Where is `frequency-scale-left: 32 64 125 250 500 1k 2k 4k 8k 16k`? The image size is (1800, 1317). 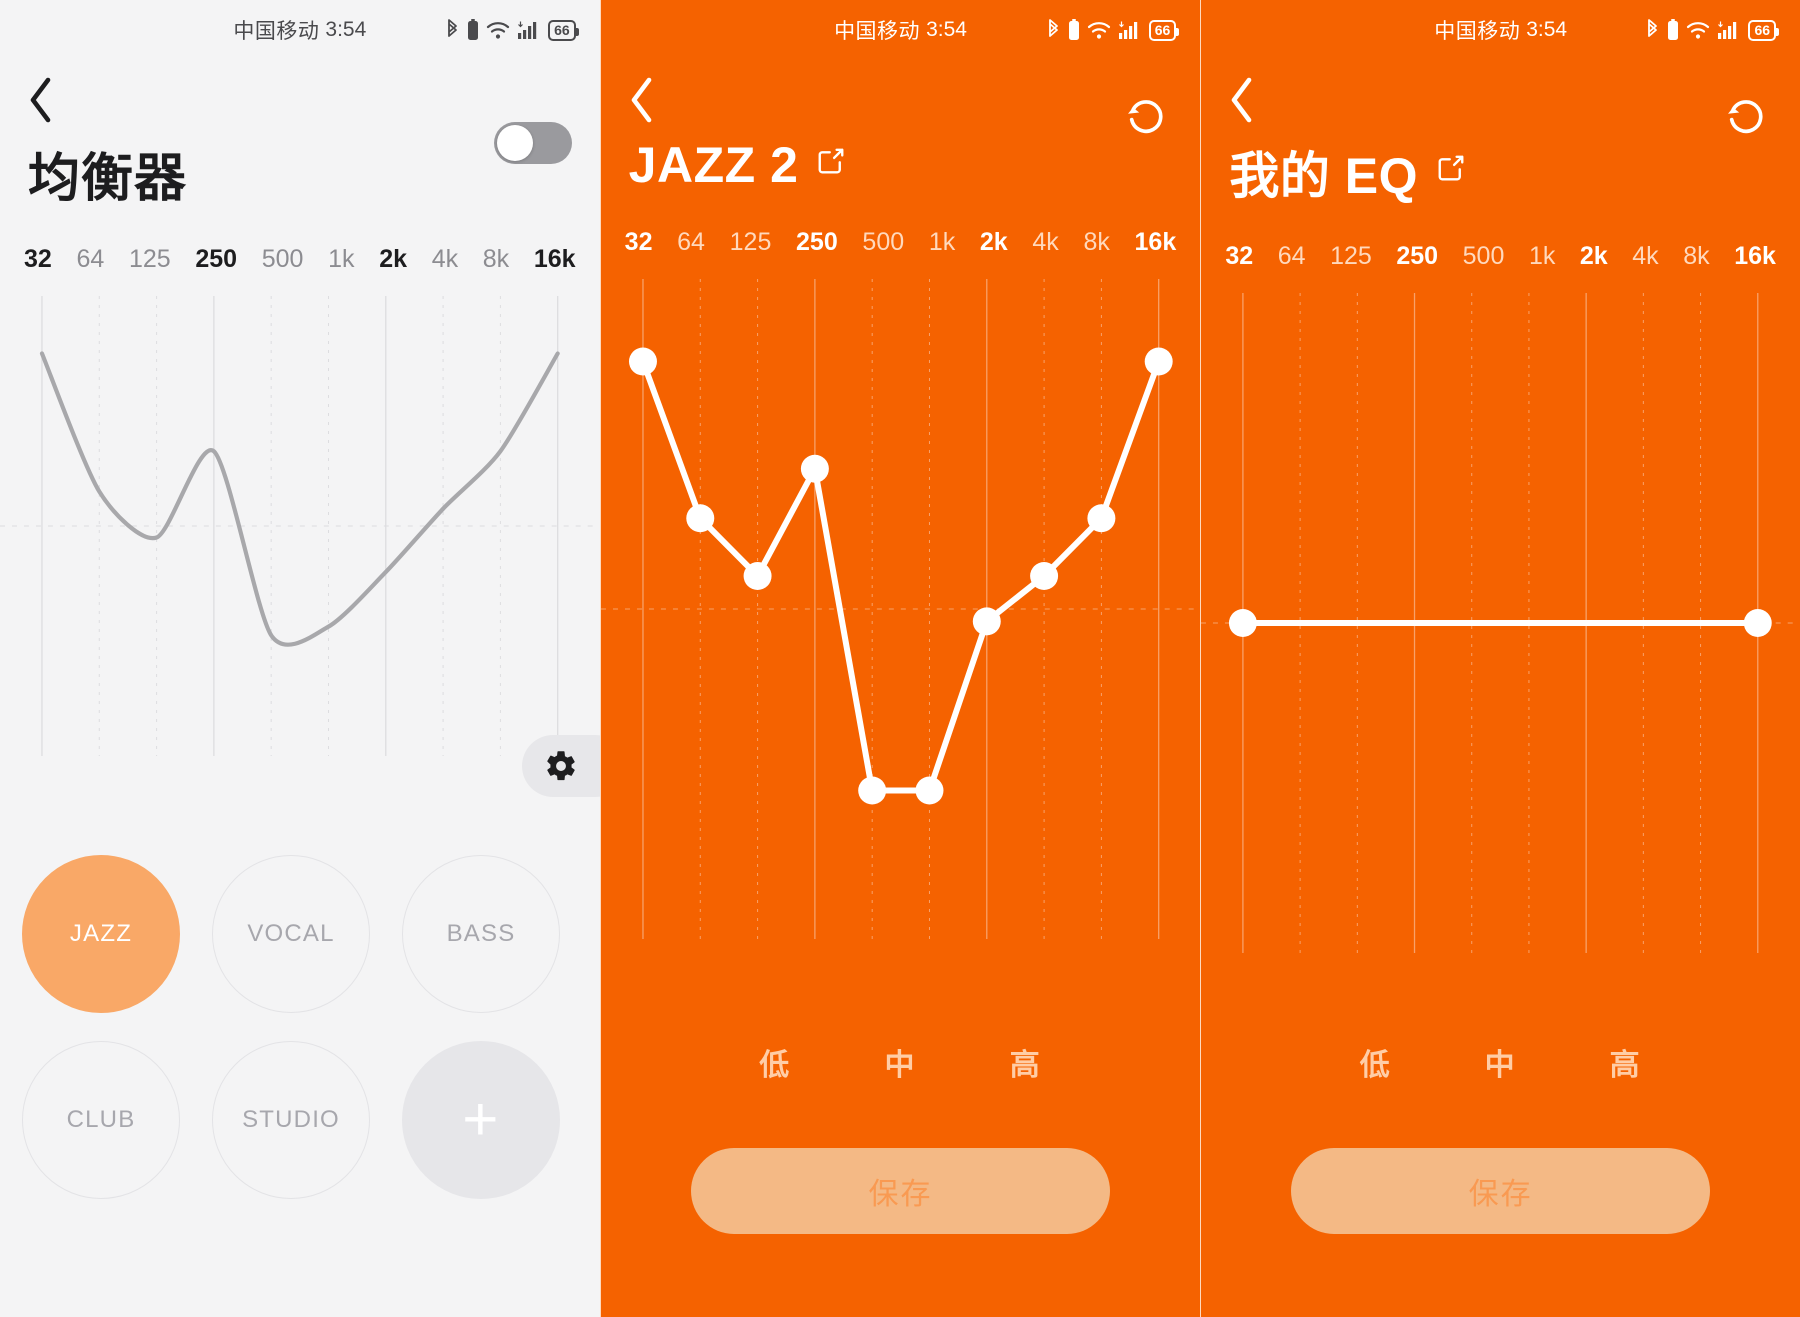
frequency-scale-left: 32 64 125 250 500 1k 2k 4k 8k 16k is located at coordinates (300, 259).